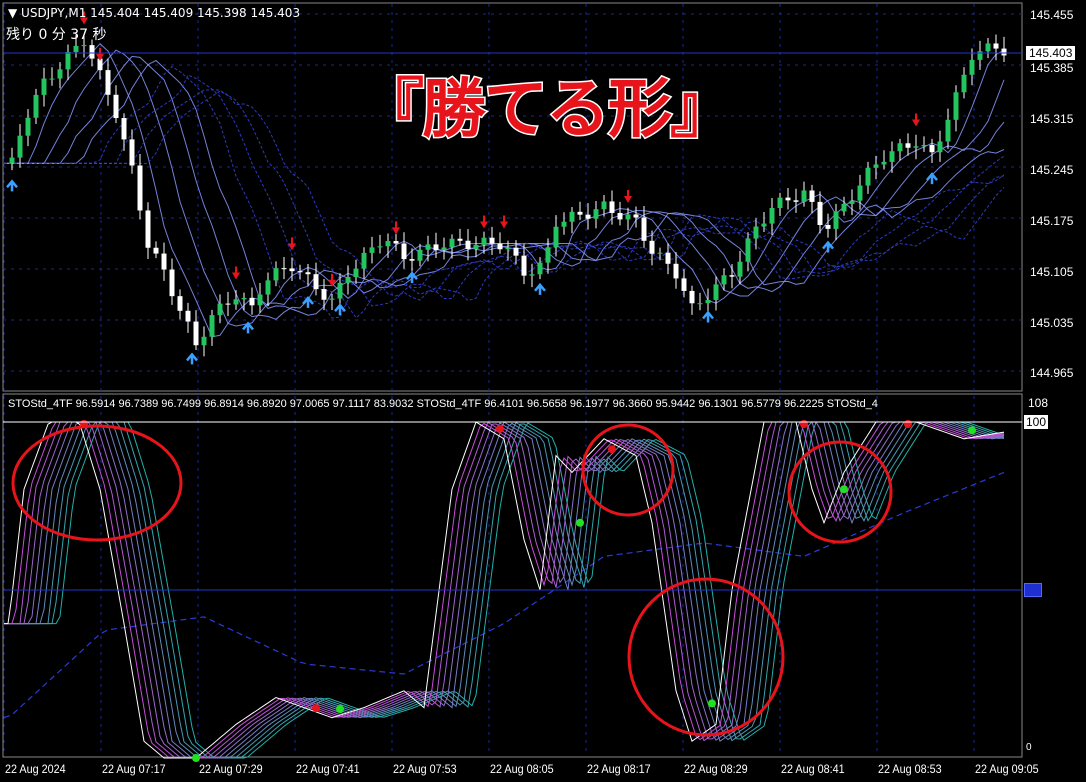  Describe the element at coordinates (134, 769) in the screenshot. I see `time-tick: 22 Aug 07:17` at that location.